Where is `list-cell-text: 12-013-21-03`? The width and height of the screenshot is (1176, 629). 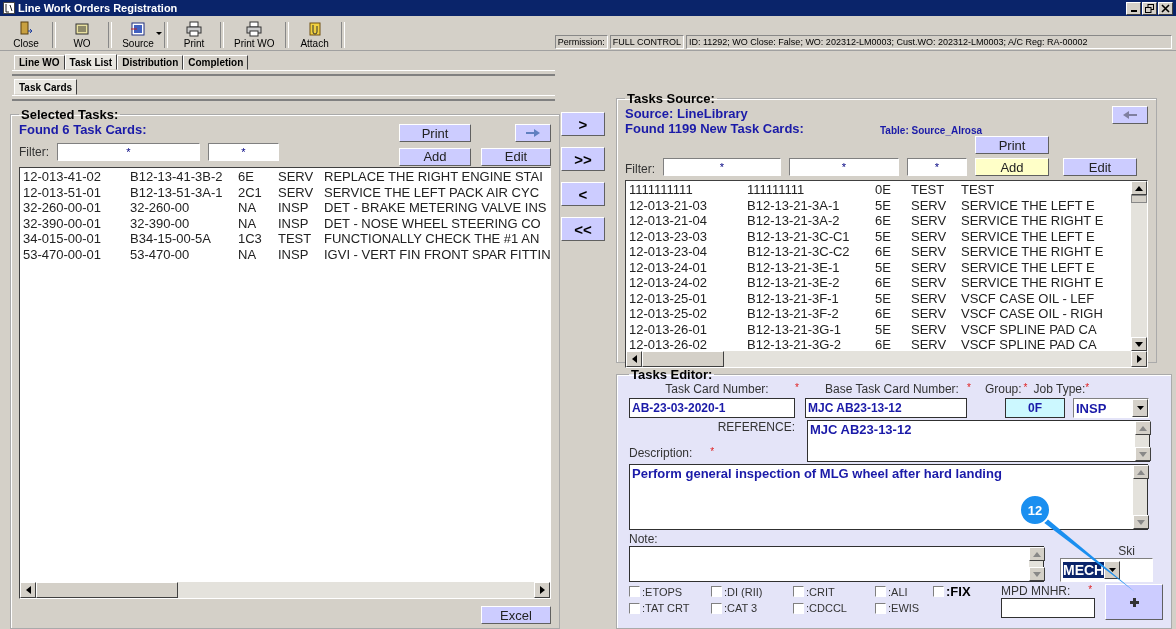
list-cell-text: 12-013-21-03 is located at coordinates (669, 205).